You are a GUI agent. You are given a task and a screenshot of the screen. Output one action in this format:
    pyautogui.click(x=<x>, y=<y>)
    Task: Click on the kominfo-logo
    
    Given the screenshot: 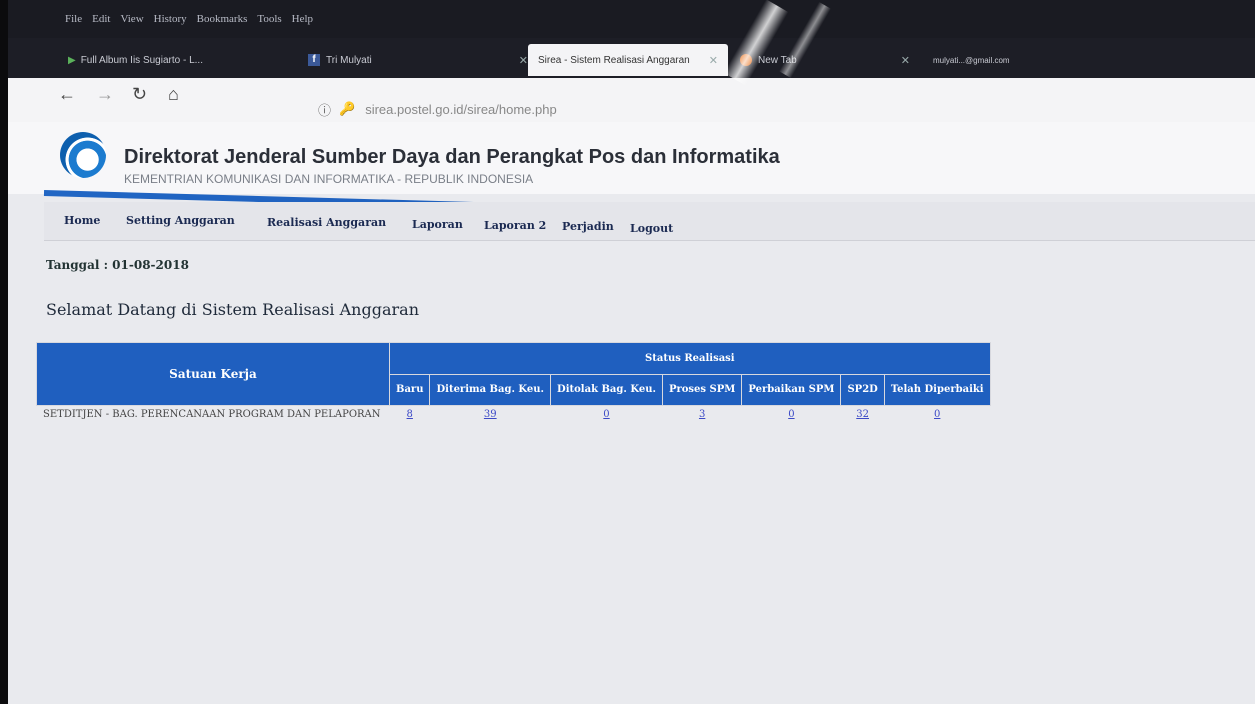 What is the action you would take?
    pyautogui.click(x=83, y=155)
    